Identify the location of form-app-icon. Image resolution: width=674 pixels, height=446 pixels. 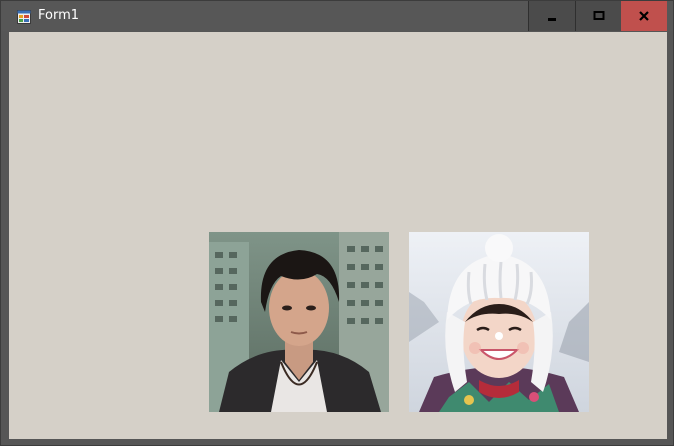
(24, 16).